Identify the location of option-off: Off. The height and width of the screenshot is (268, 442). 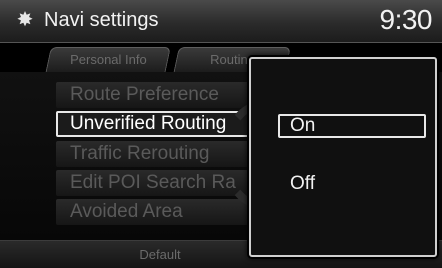
(352, 184).